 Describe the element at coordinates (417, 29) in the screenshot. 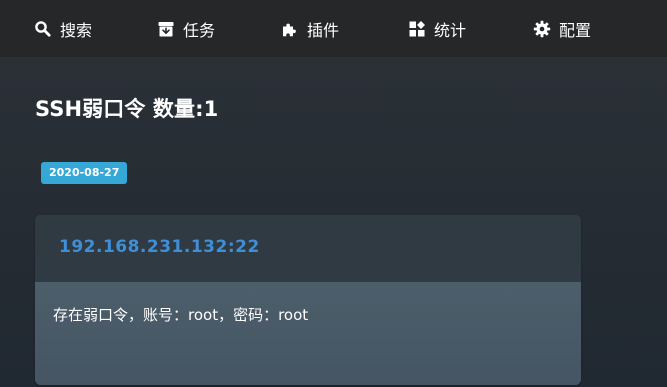

I see `dashboard-icon` at that location.